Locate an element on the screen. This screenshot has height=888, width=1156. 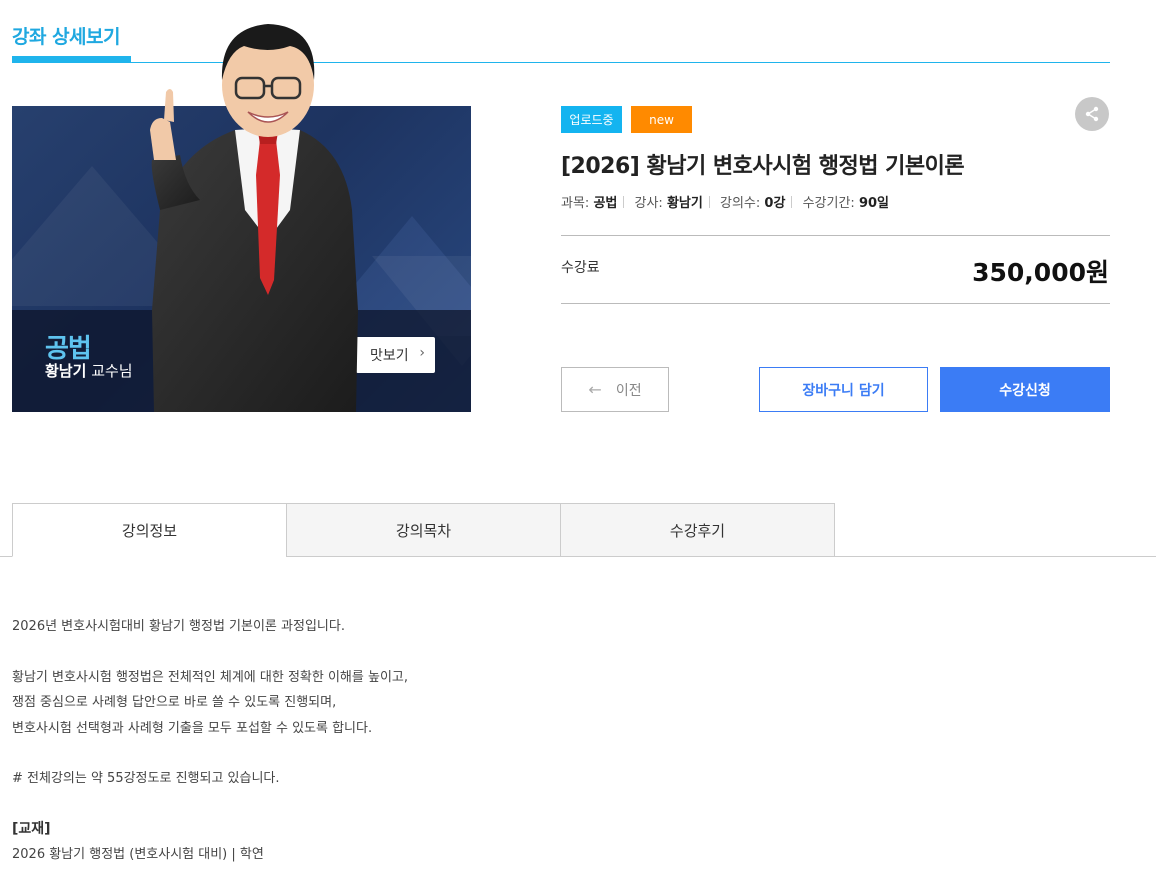
tab-reviews: 수강후기 is located at coordinates (697, 530).